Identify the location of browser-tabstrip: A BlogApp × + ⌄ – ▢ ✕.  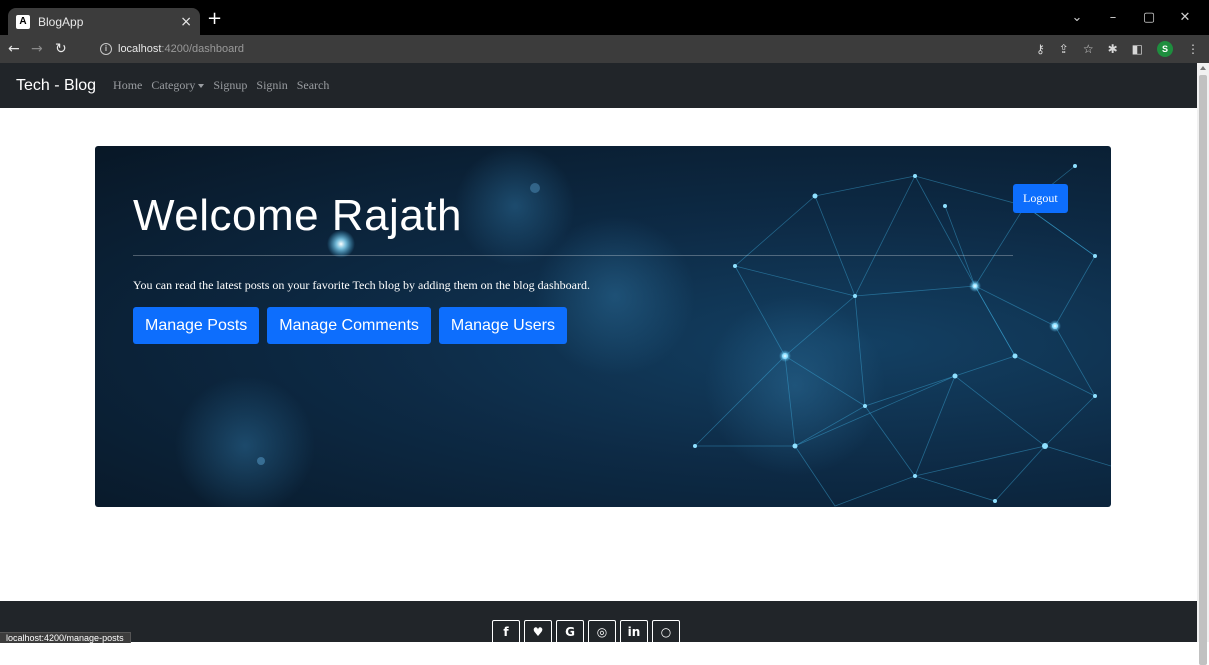
(604, 17).